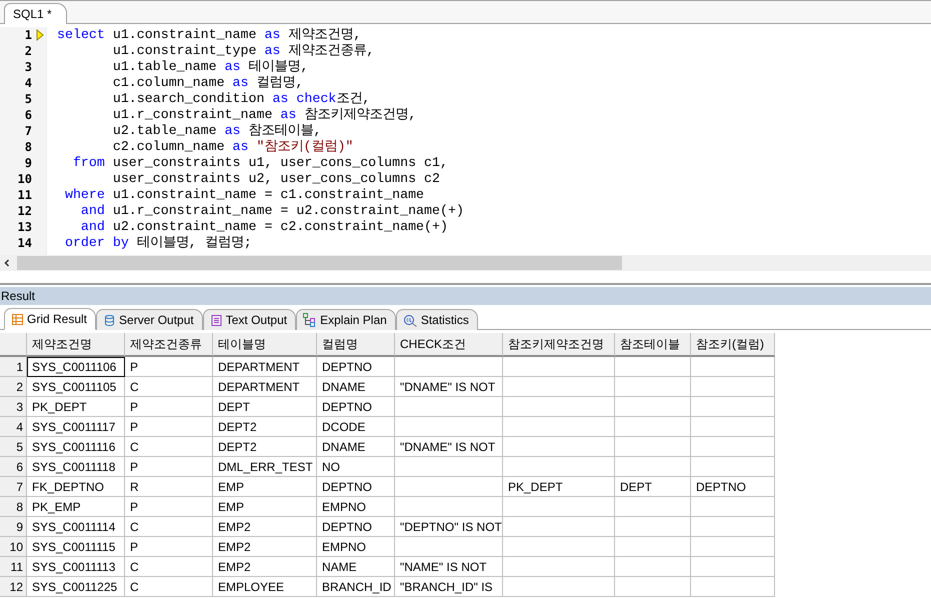  Describe the element at coordinates (264, 227) in the screenshot. I see `code-line: and u2.constraint_name = c2.constraint_name(+)` at that location.